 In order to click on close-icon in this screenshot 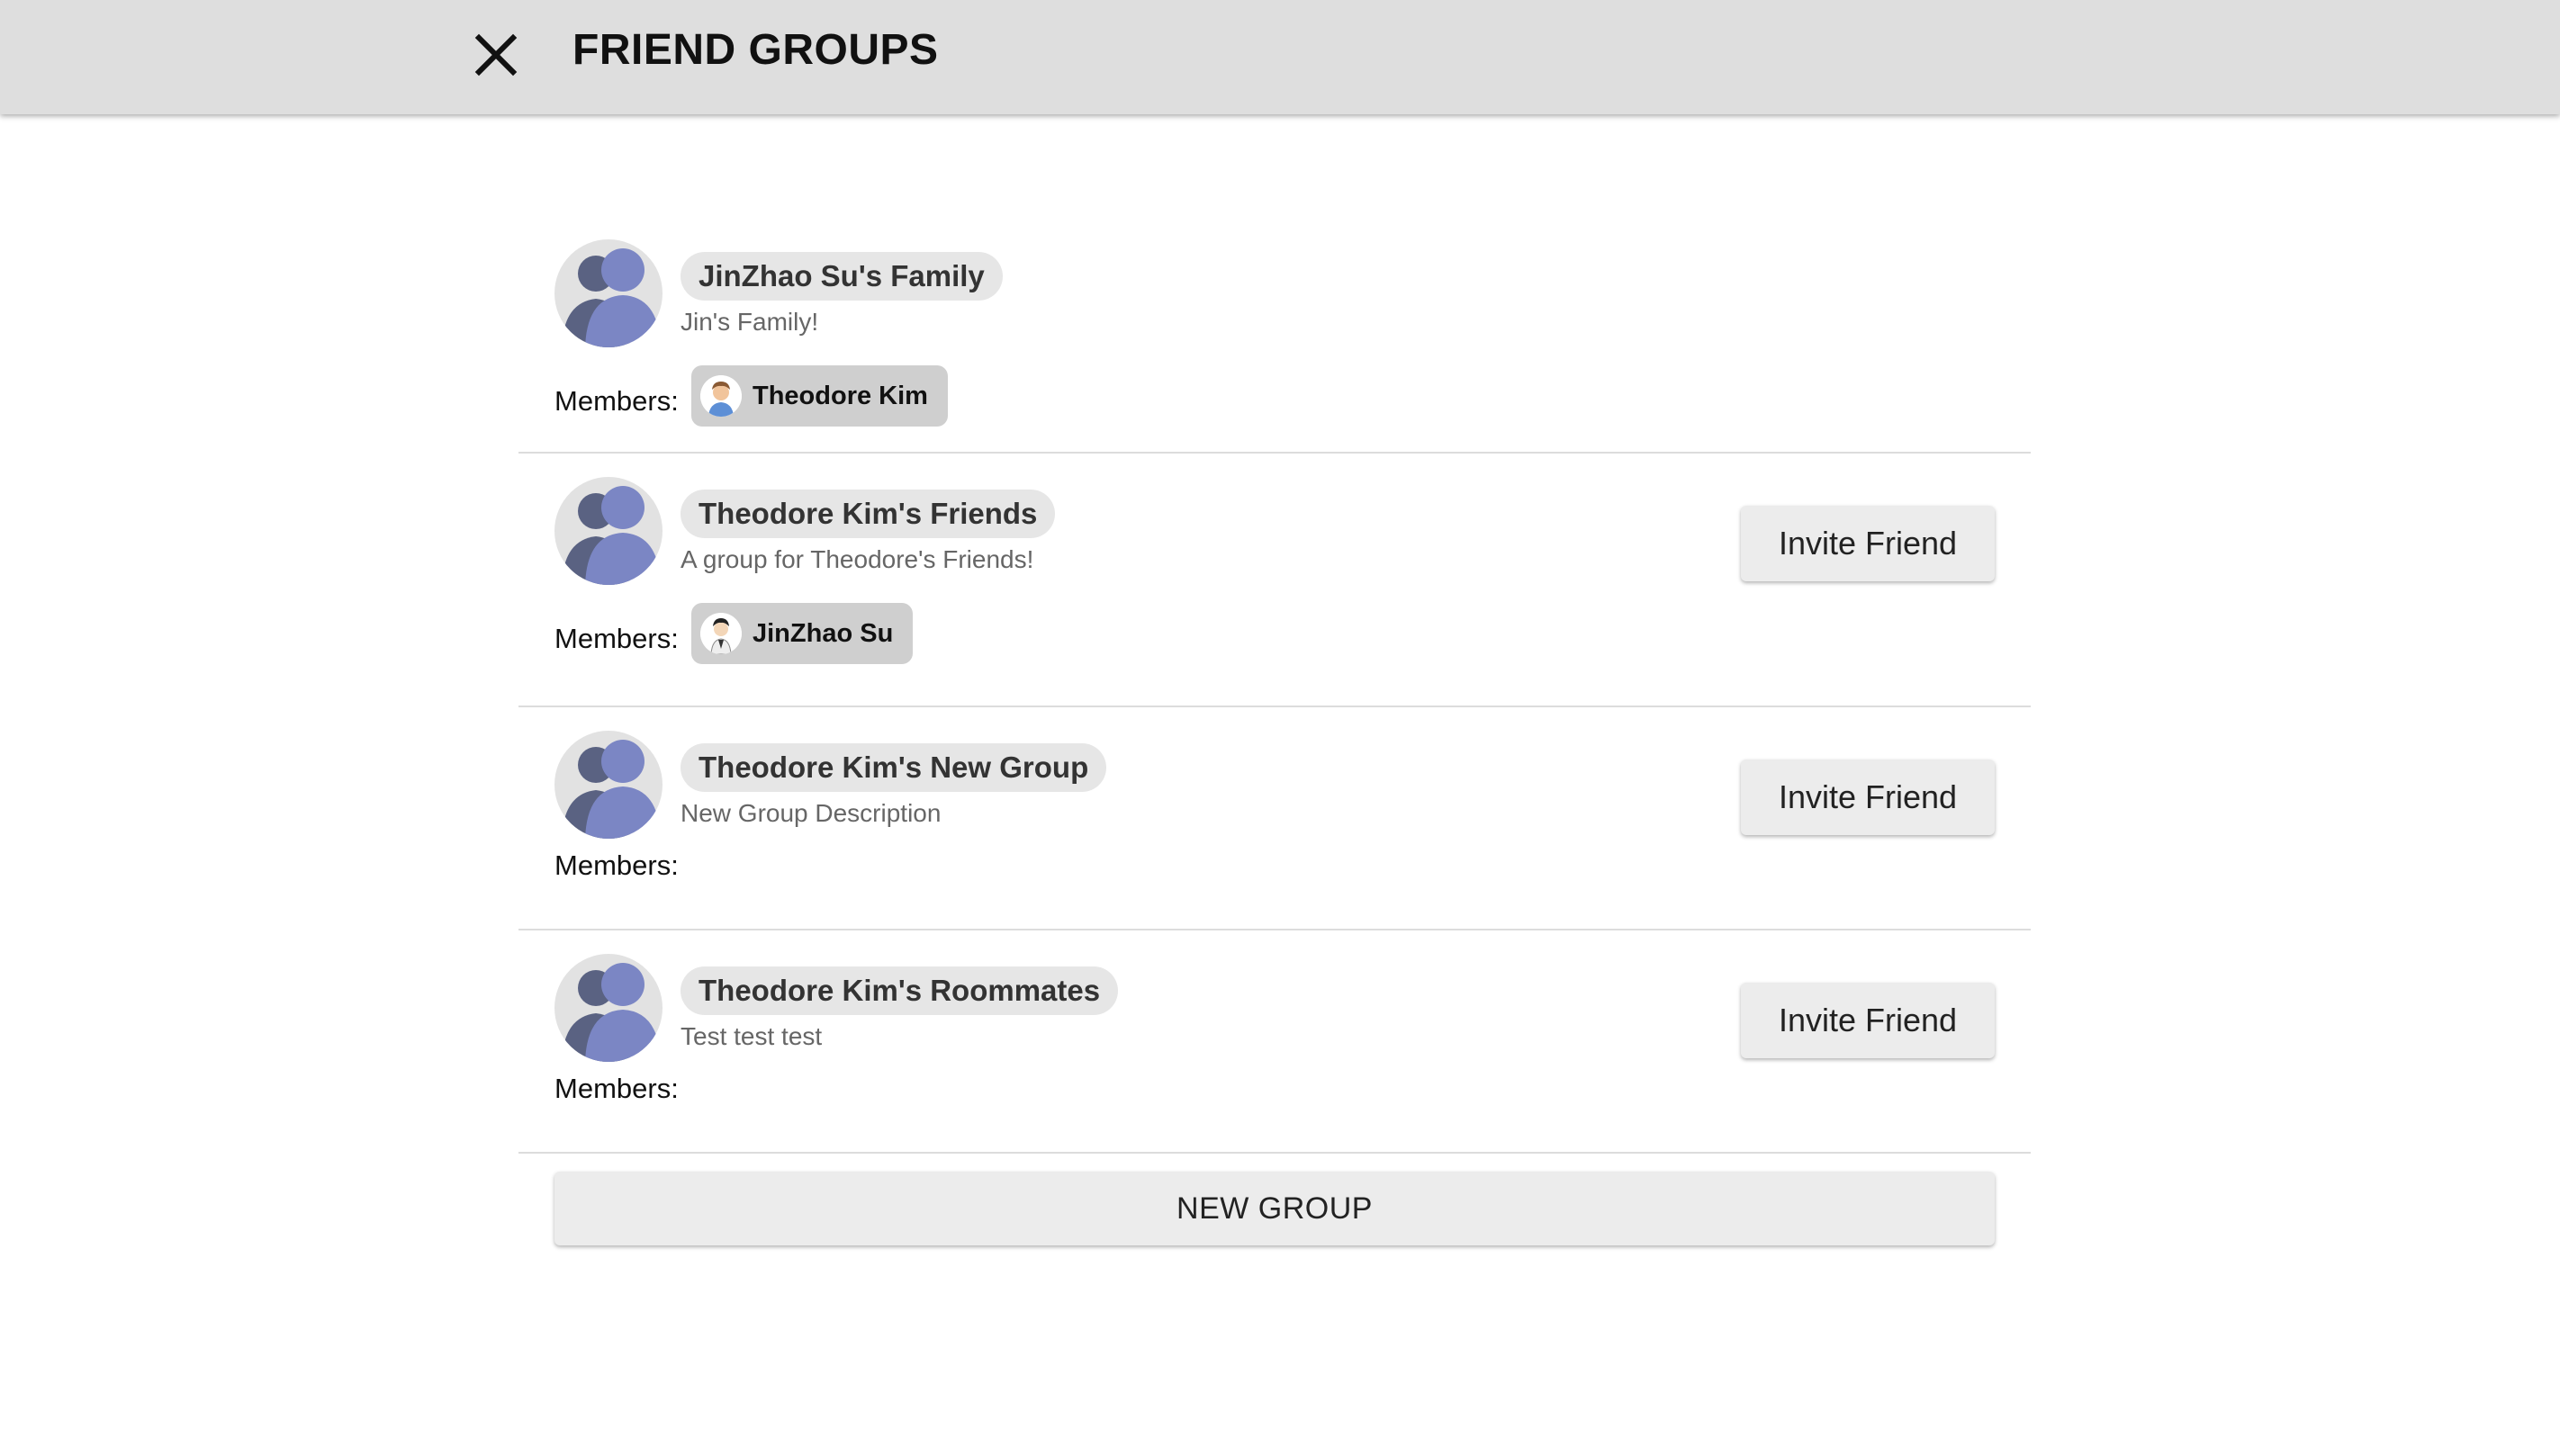, I will do `click(496, 54)`.